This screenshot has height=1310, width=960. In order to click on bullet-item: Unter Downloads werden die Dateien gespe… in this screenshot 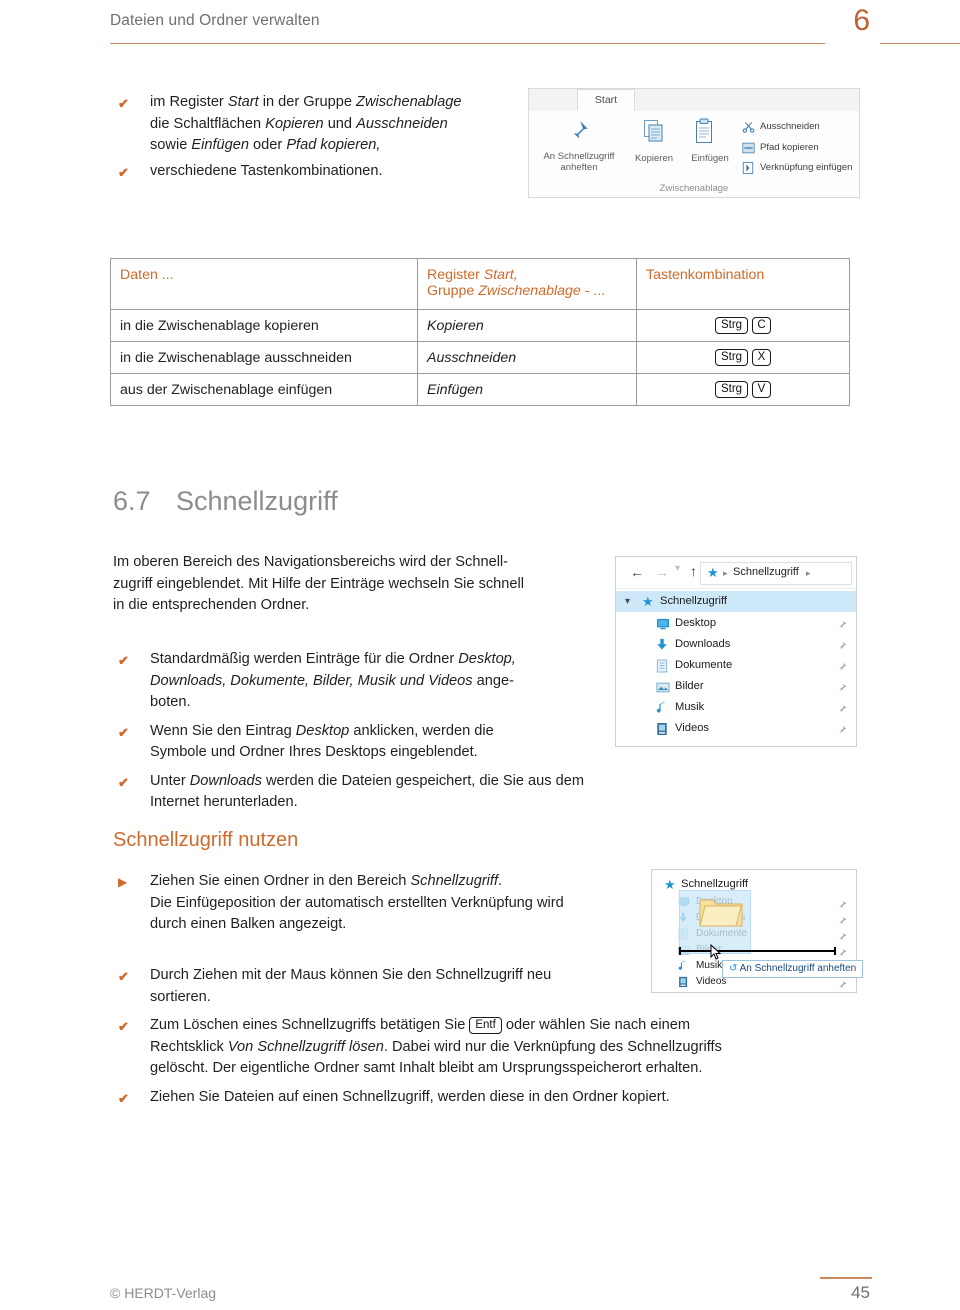, I will do `click(385, 792)`.